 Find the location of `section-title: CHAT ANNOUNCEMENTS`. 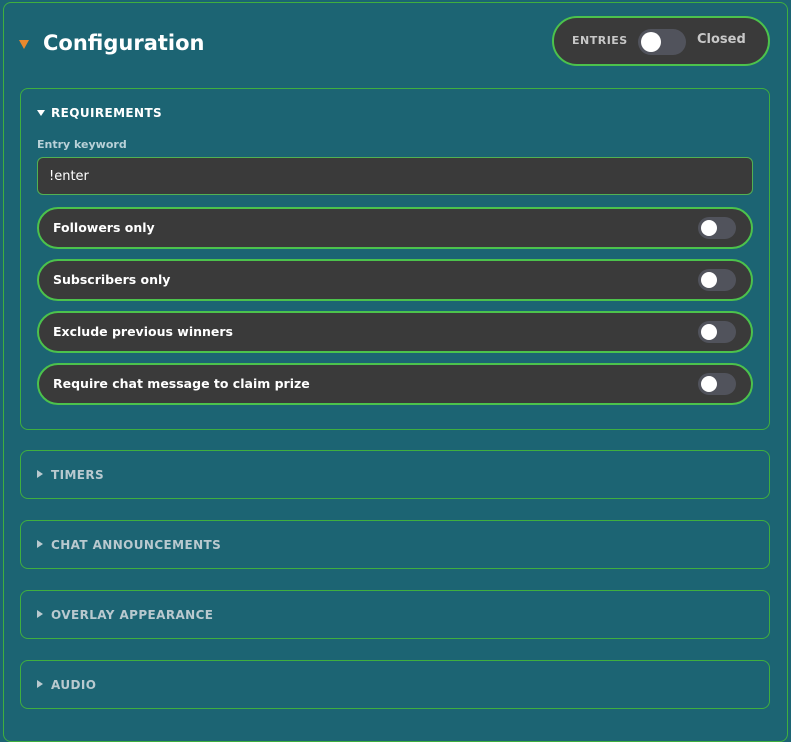

section-title: CHAT ANNOUNCEMENTS is located at coordinates (136, 545).